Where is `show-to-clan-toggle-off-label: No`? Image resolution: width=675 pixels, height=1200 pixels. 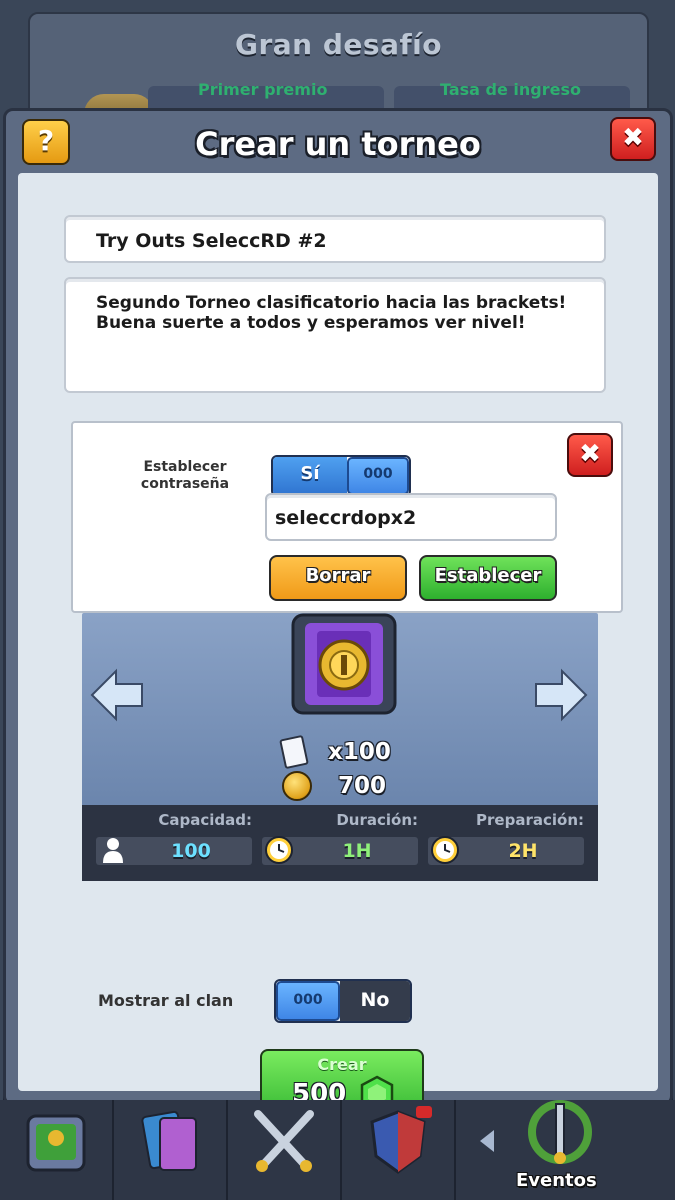
show-to-clan-toggle-off-label: No is located at coordinates (375, 1001).